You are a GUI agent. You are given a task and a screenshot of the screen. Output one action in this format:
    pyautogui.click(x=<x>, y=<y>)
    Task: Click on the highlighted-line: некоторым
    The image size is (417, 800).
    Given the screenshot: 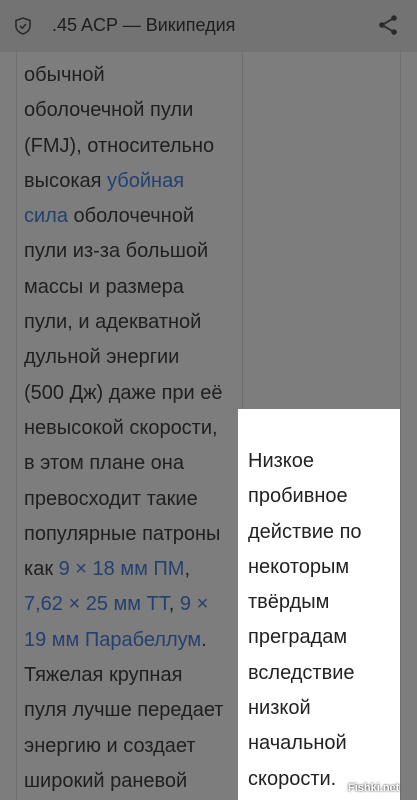 What is the action you would take?
    pyautogui.click(x=299, y=566)
    